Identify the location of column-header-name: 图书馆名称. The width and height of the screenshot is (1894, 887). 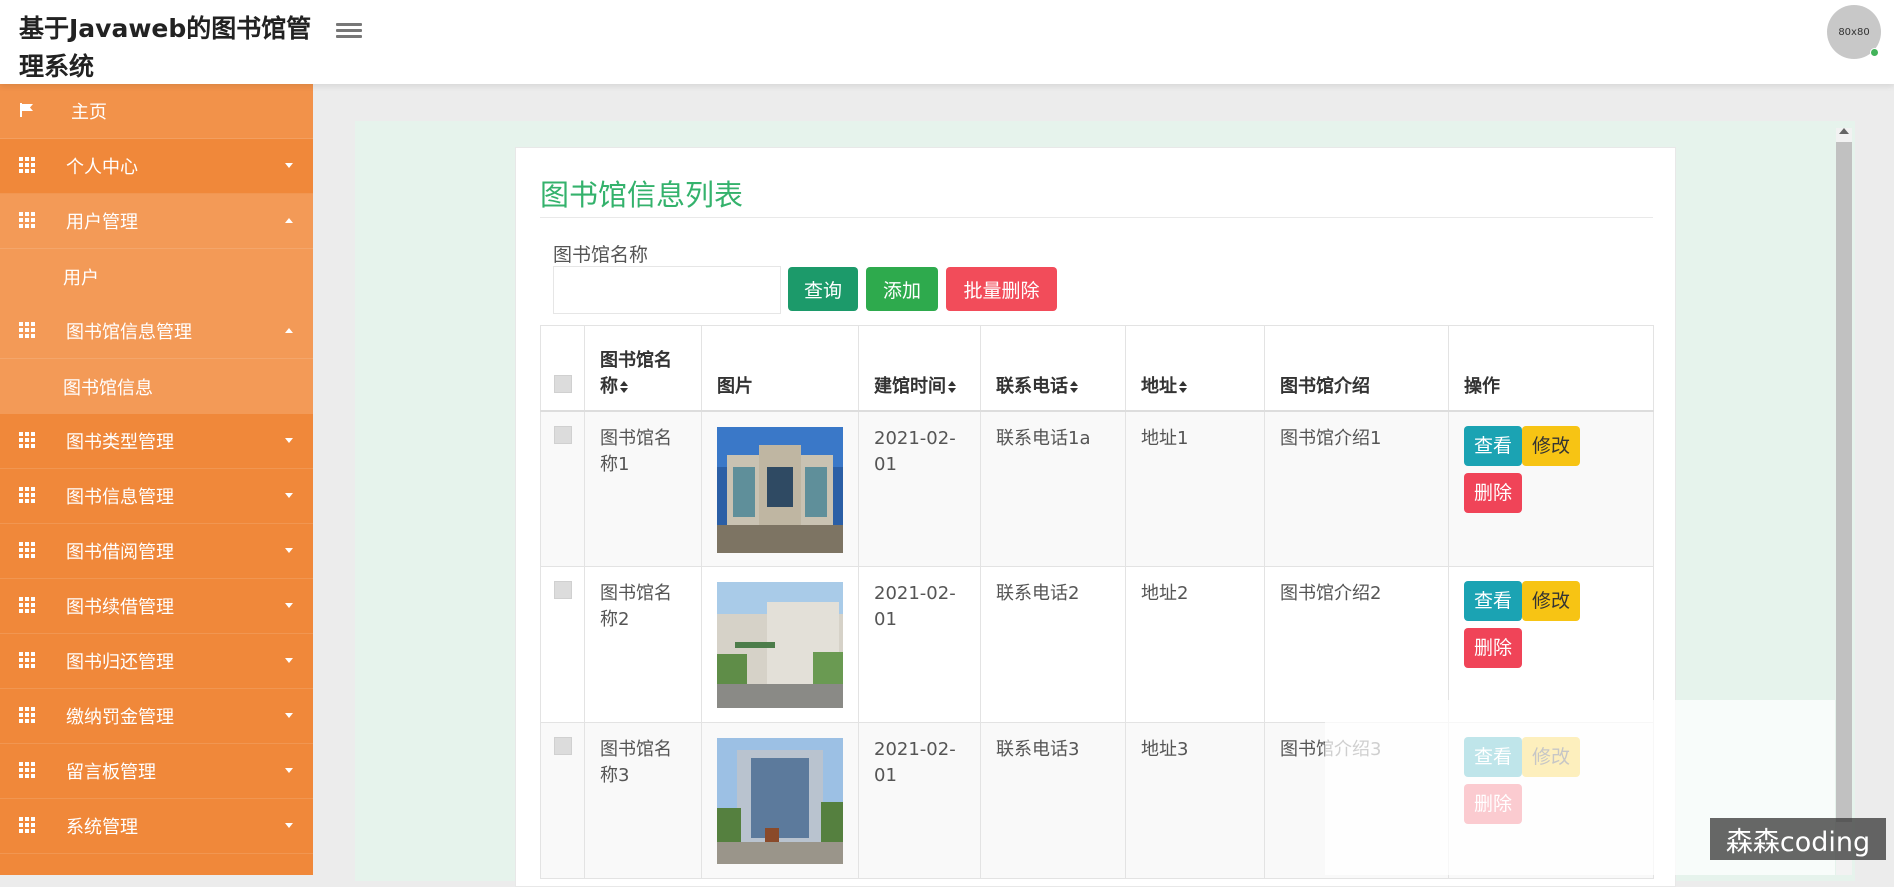
(643, 368).